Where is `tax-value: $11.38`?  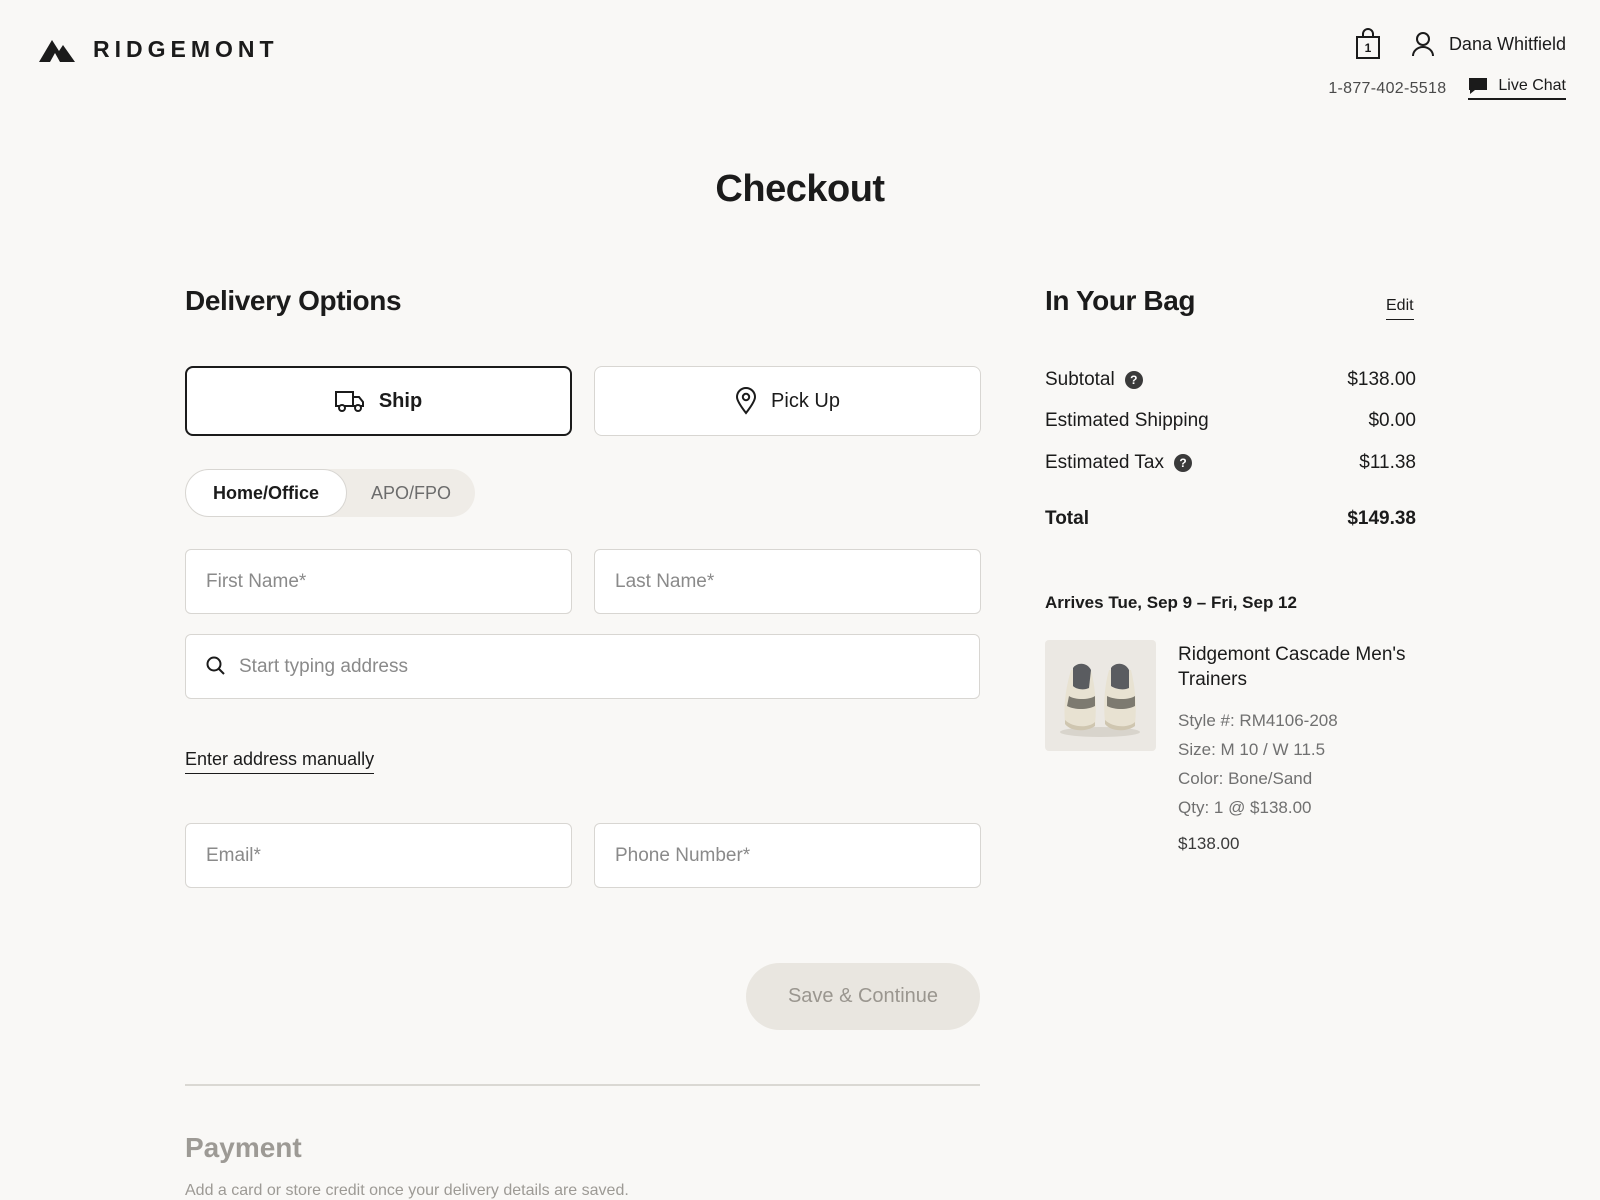
tax-value: $11.38 is located at coordinates (1387, 462).